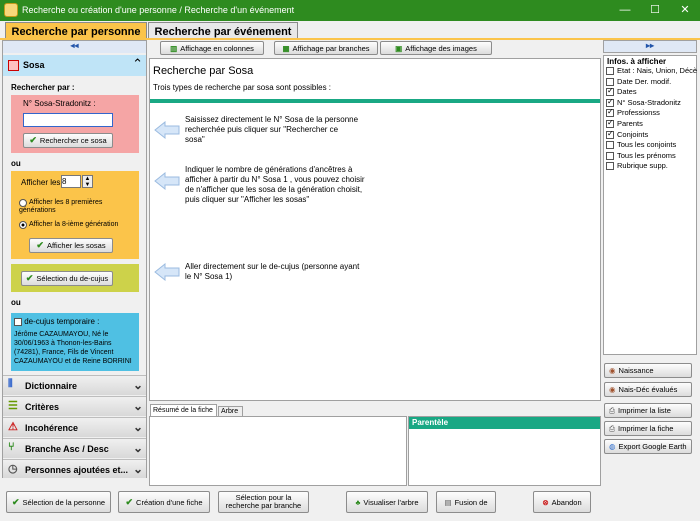  What do you see at coordinates (174, 48) in the screenshot?
I see `columns-icon: ▥` at bounding box center [174, 48].